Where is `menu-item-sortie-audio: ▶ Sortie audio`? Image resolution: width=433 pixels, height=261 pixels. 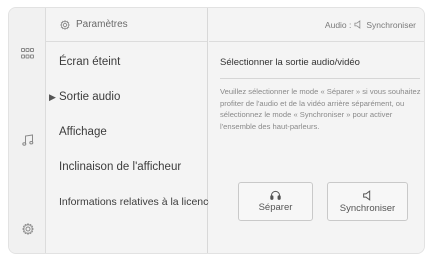 menu-item-sortie-audio: ▶ Sortie audio is located at coordinates (126, 97).